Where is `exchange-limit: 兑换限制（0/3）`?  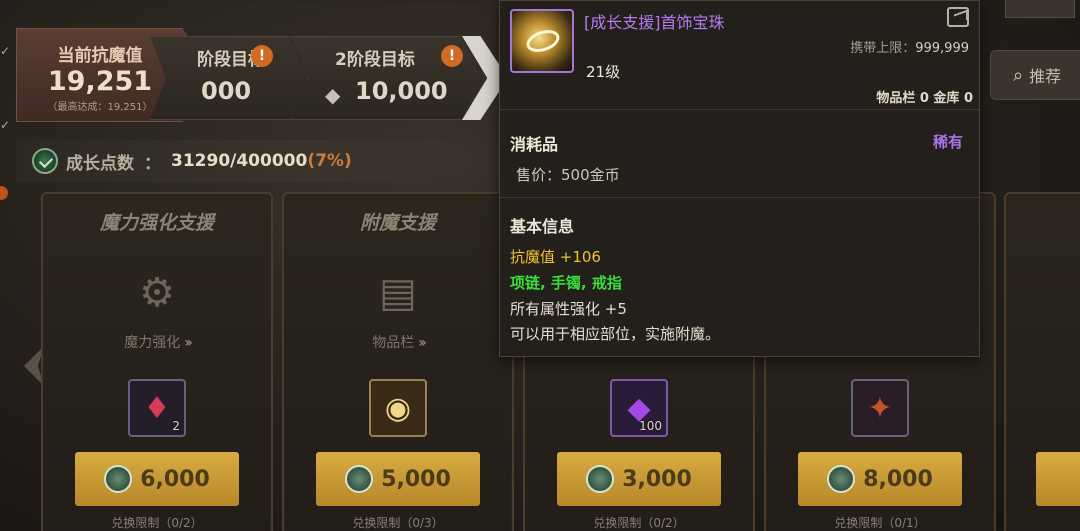 exchange-limit: 兑换限制（0/3） is located at coordinates (398, 523).